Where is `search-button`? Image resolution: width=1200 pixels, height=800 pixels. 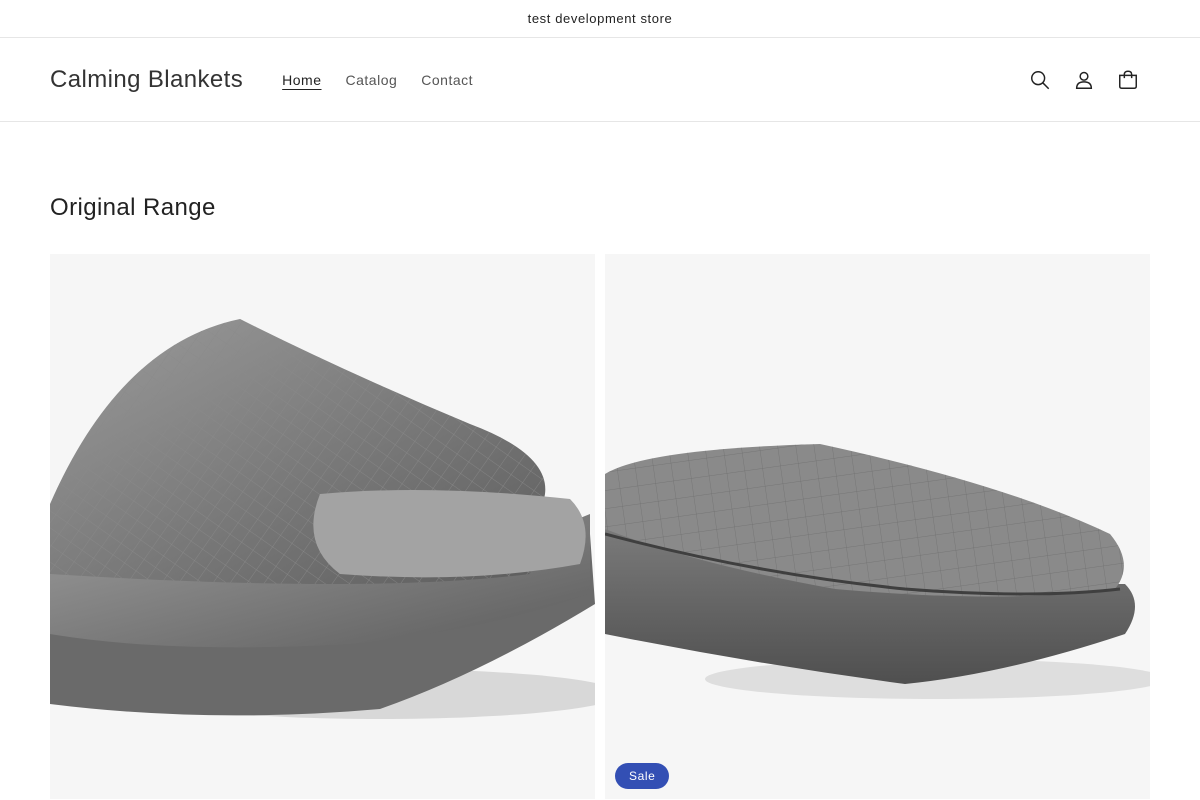
search-button is located at coordinates (1040, 80).